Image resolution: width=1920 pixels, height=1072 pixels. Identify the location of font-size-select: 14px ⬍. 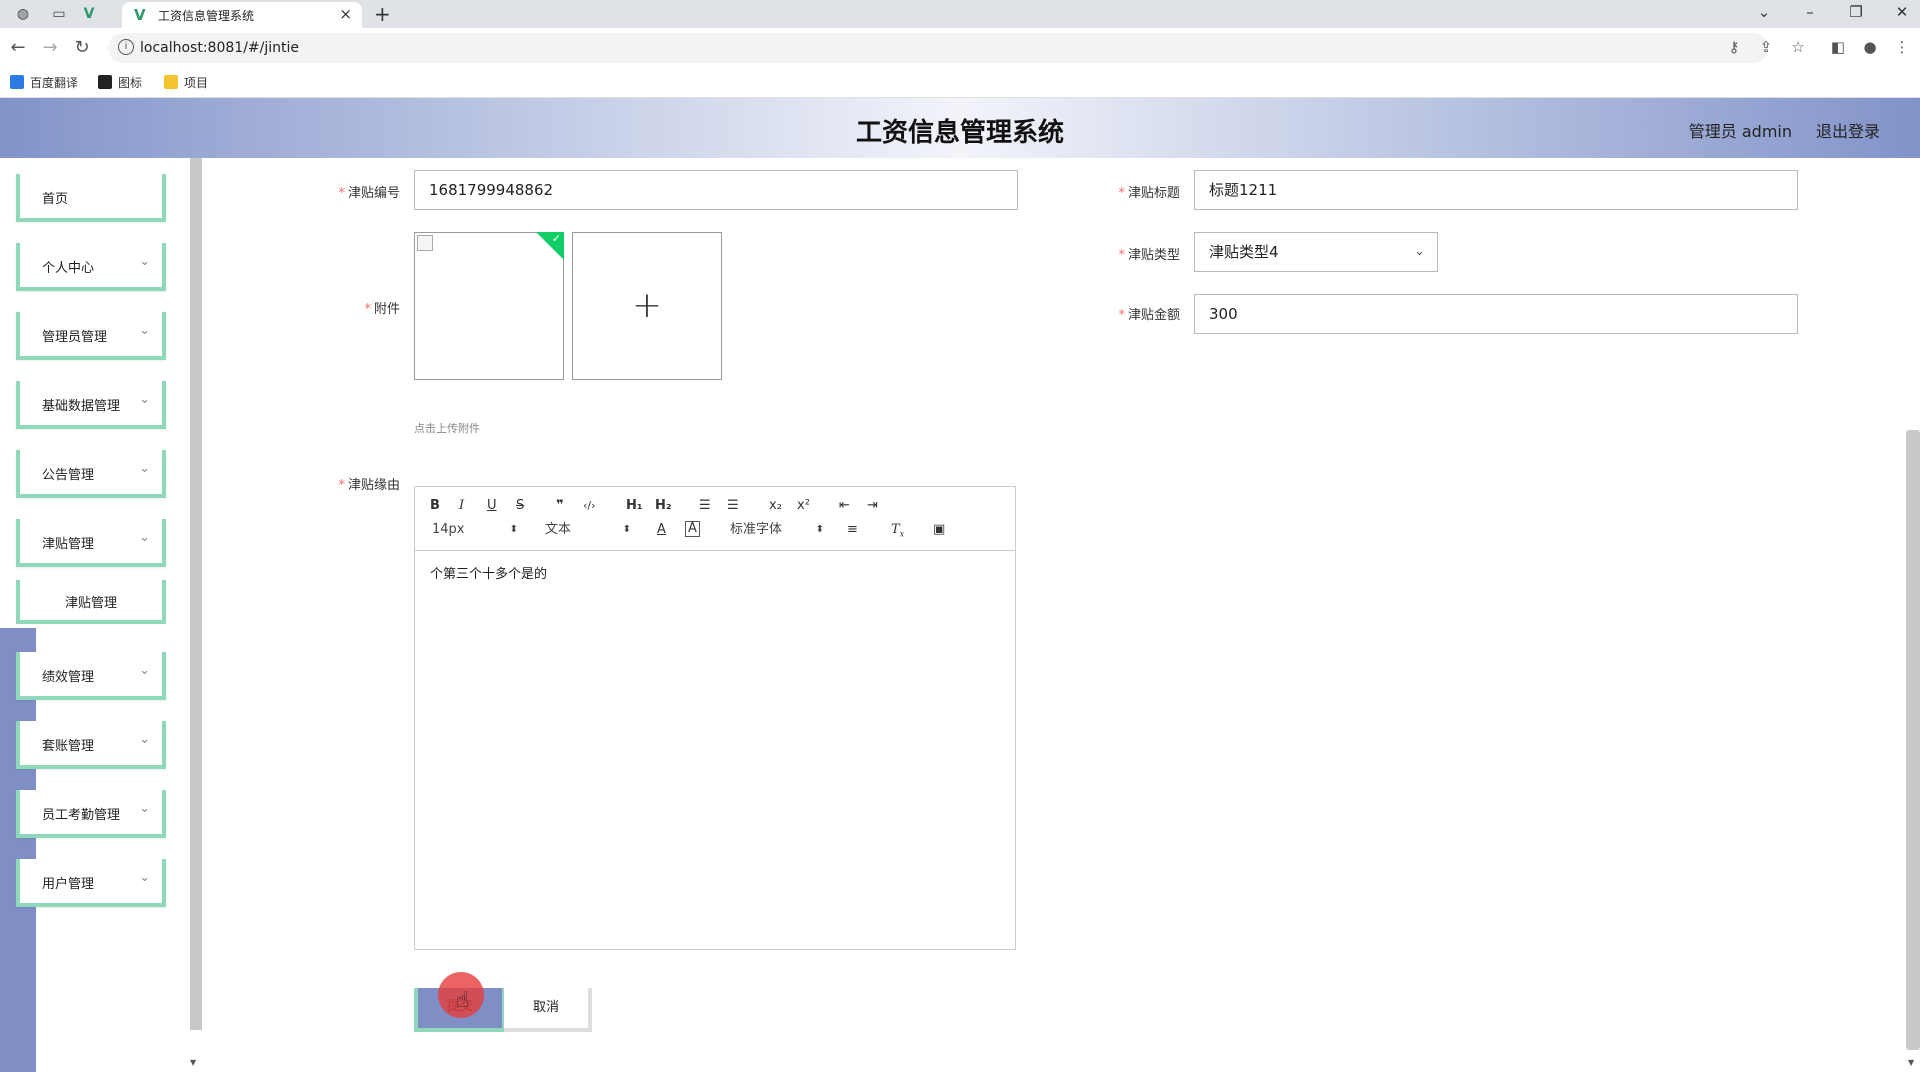
(475, 530).